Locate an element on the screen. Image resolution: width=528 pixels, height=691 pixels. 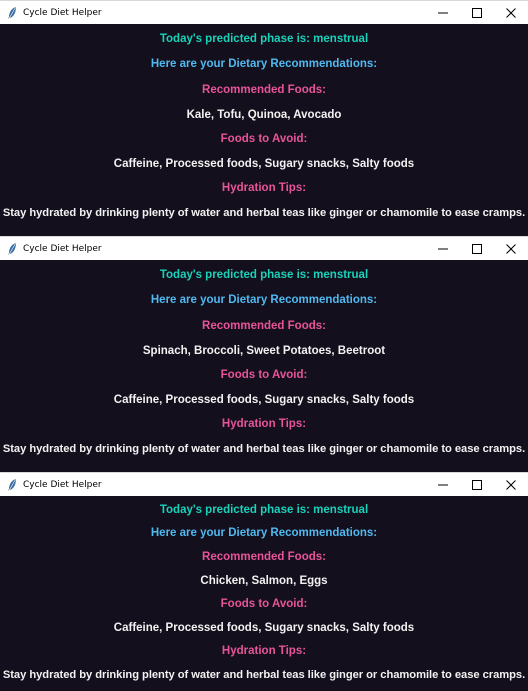
recommended-foods-text: Kale, Tofu, Quinoa, Avocado is located at coordinates (264, 115).